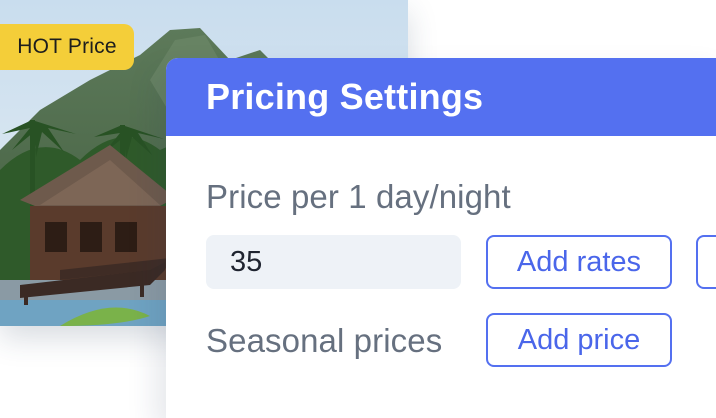 The image size is (716, 418). Describe the element at coordinates (333, 262) in the screenshot. I see `price-input: 35` at that location.